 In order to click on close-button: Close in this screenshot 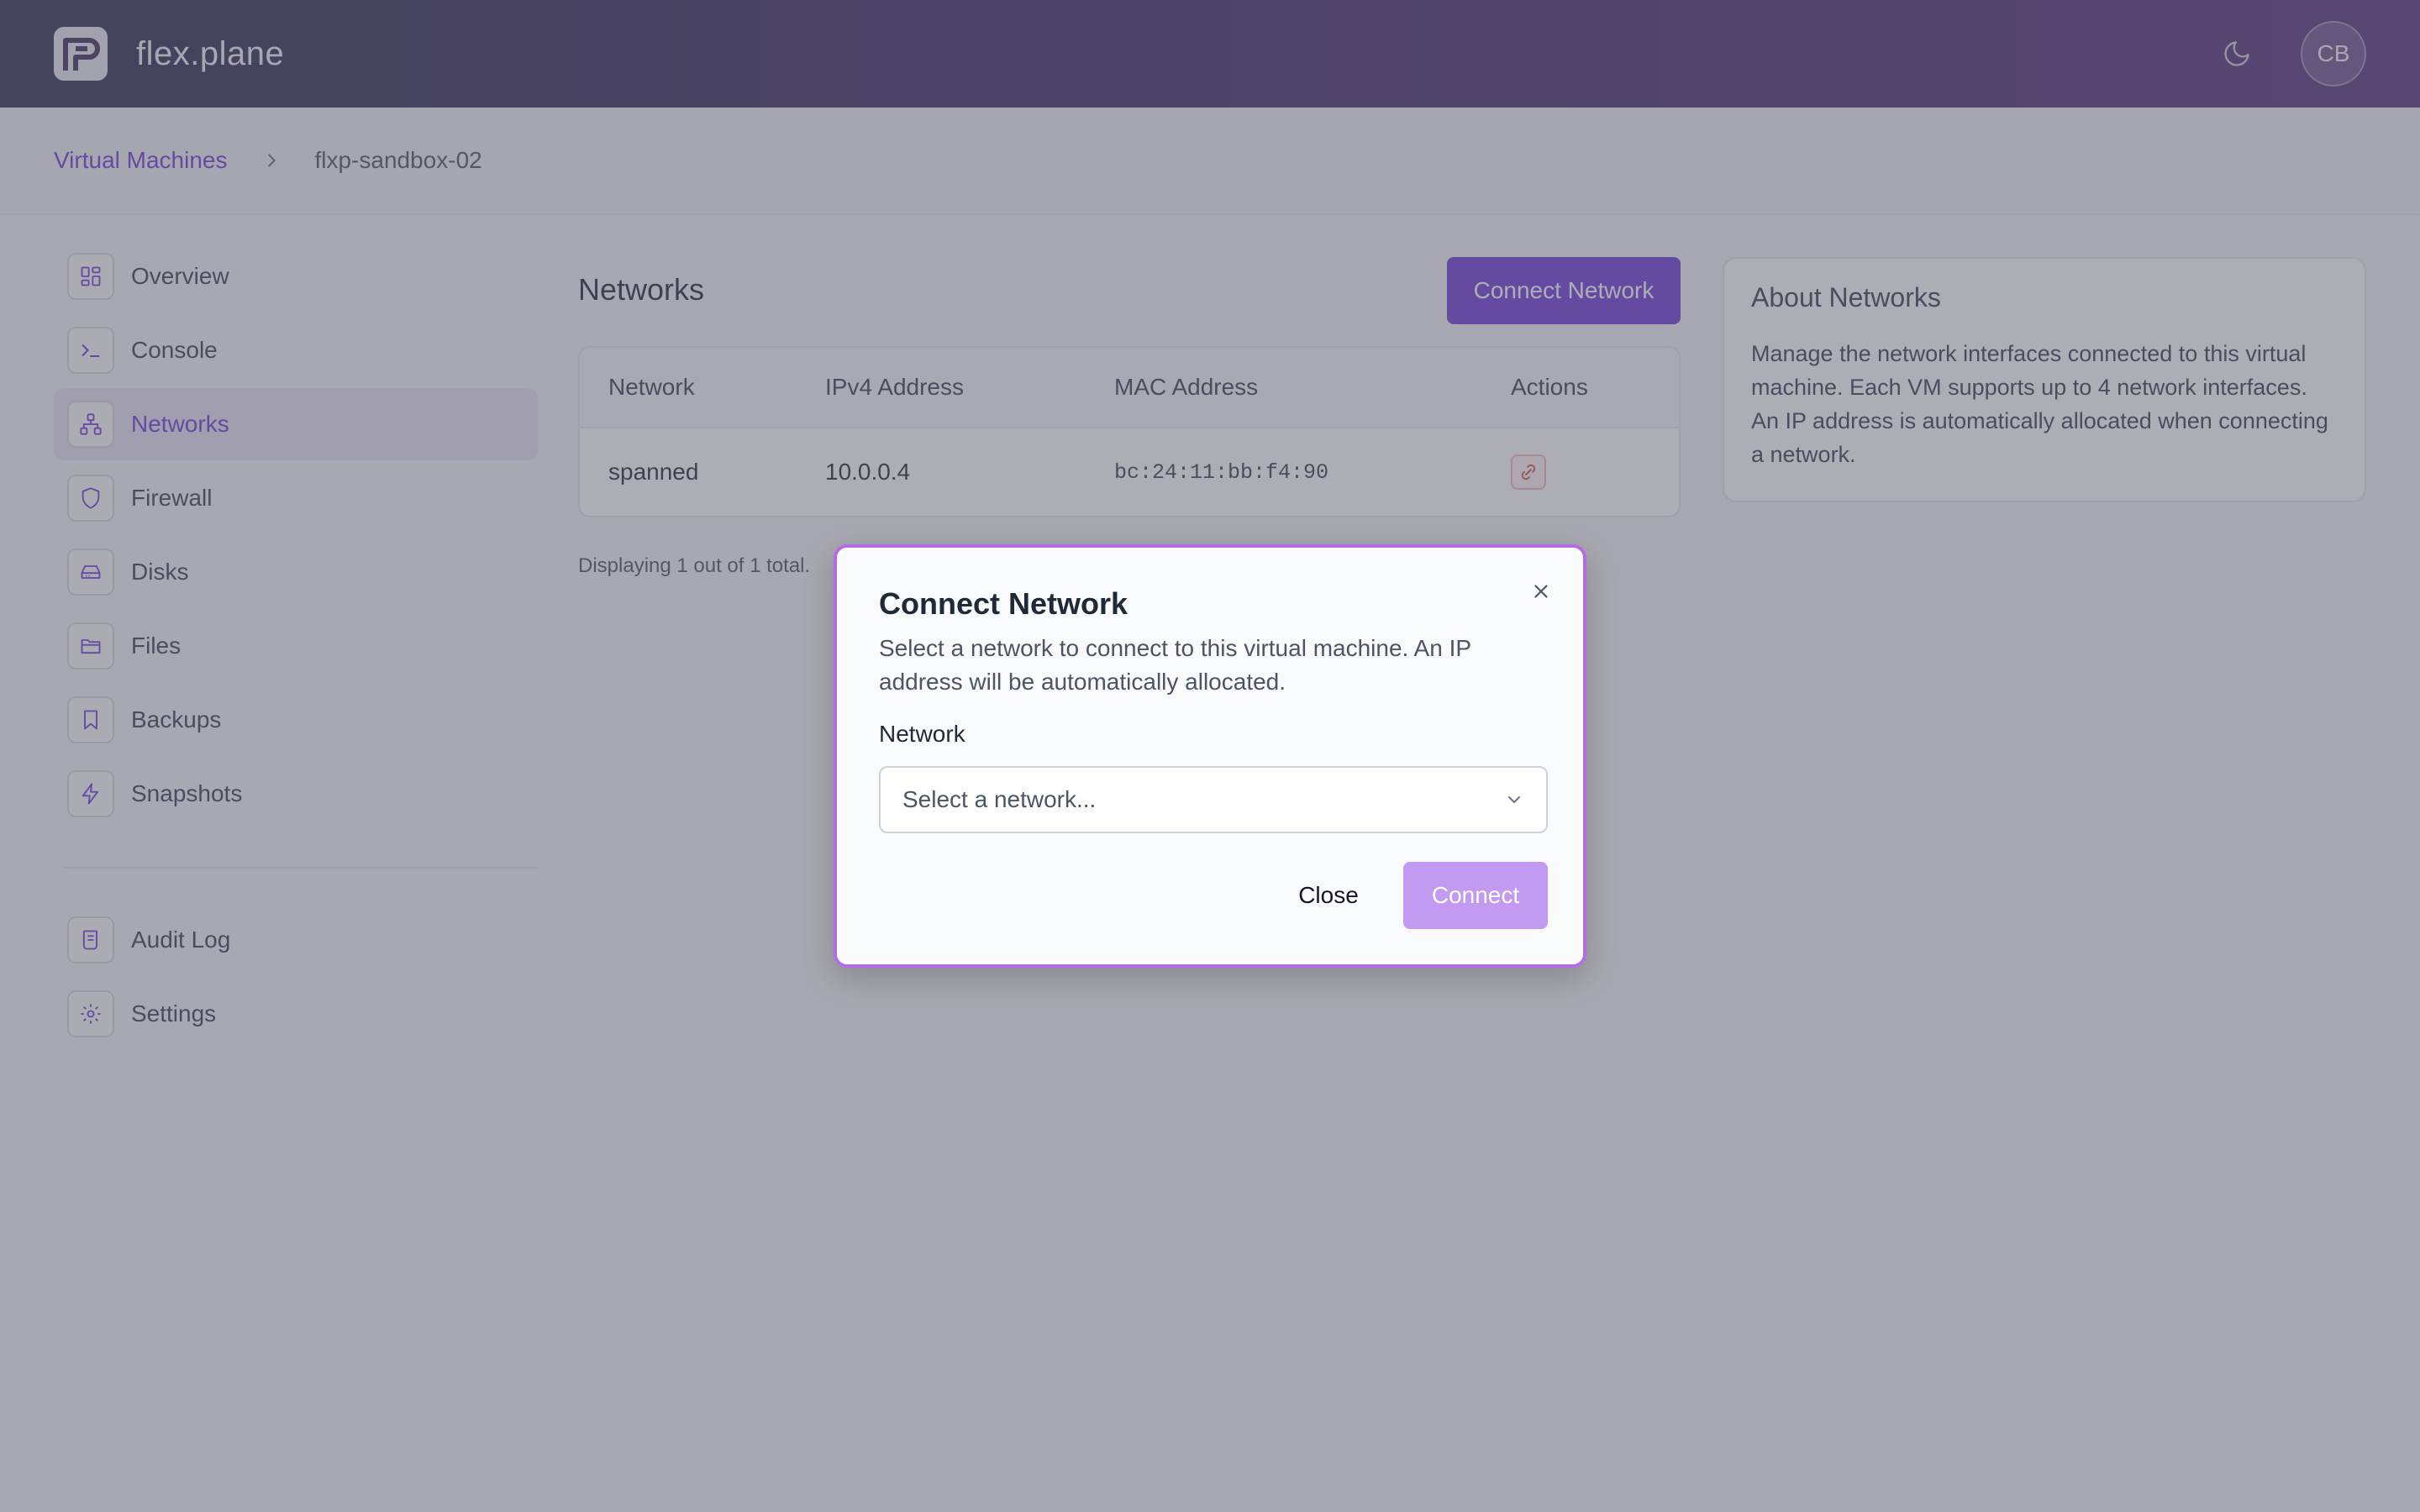, I will do `click(1328, 895)`.